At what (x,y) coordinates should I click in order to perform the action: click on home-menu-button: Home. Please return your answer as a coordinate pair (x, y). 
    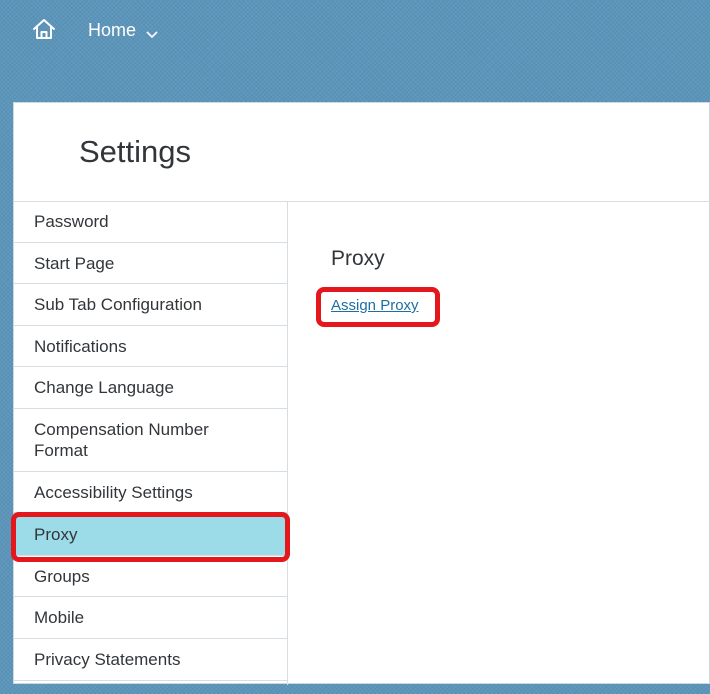
    Looking at the image, I should click on (123, 30).